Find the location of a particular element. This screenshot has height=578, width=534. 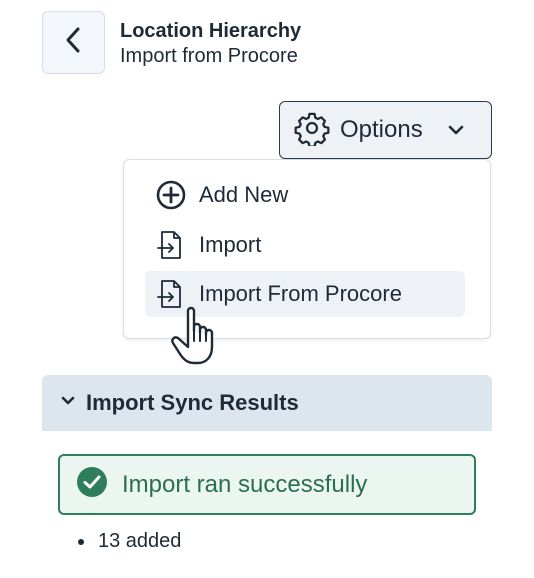

plus-circle-icon is located at coordinates (171, 195).